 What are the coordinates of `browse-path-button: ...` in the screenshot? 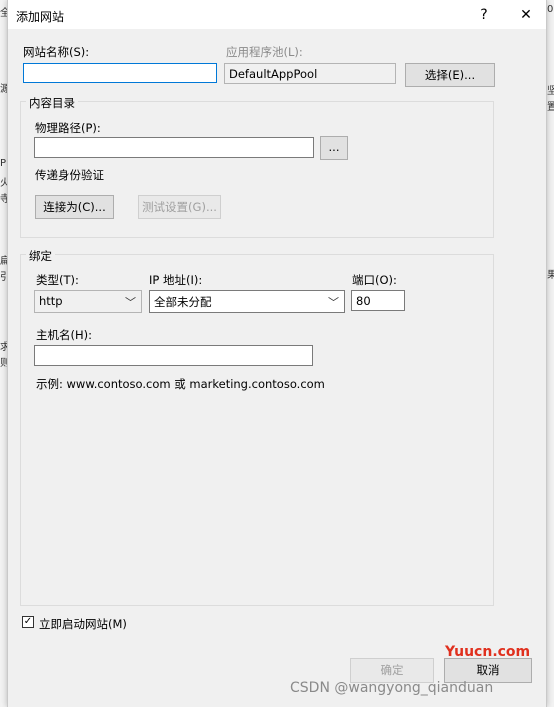 It's located at (334, 148).